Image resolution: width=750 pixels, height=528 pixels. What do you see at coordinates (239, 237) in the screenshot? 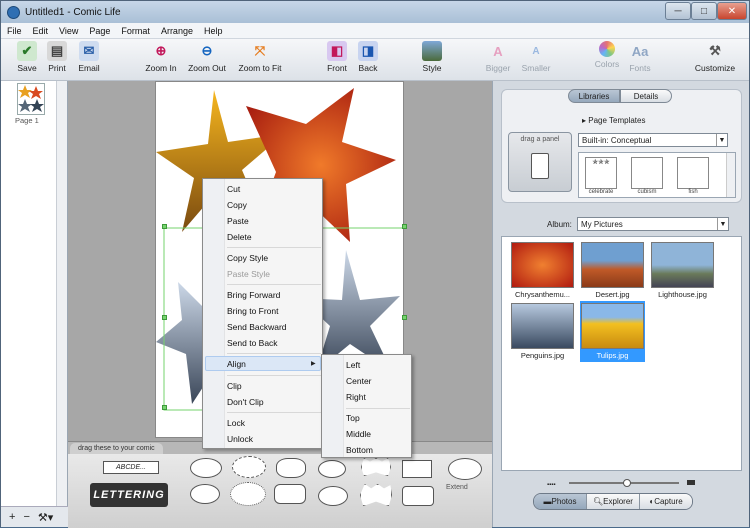
I see `menu-item-delete: Delete` at bounding box center [239, 237].